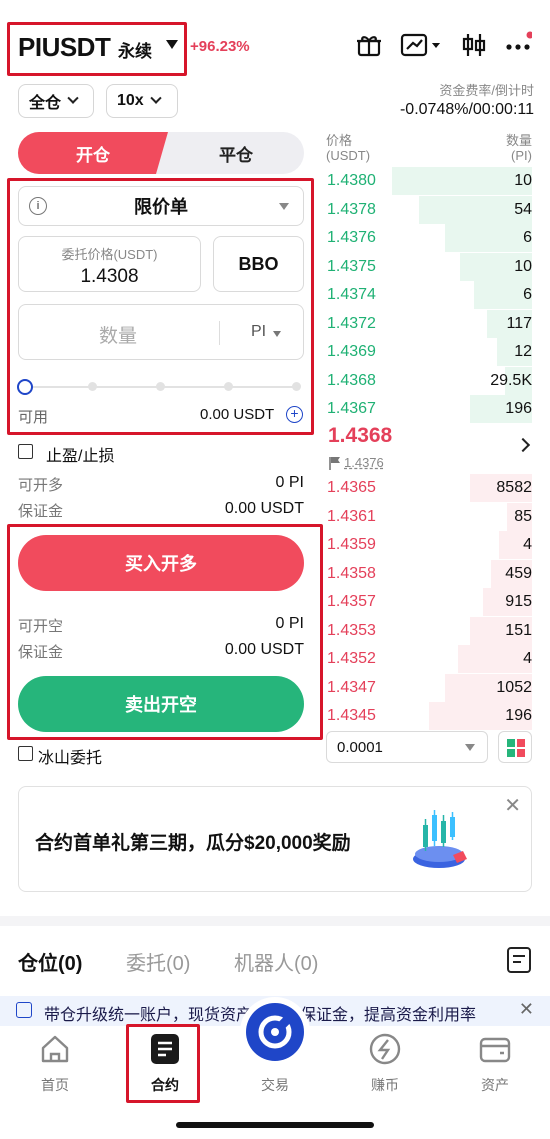 The height and width of the screenshot is (1139, 550). Describe the element at coordinates (351, 715) in the screenshot. I see `bid-price: 1.4345` at that location.